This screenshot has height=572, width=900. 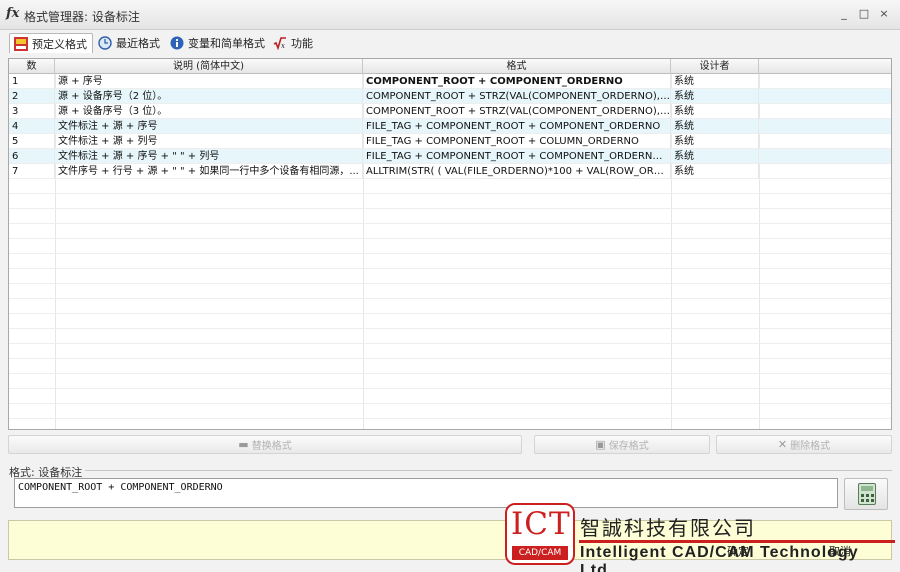 I want to click on tab-recent-formats: 最近格式, so click(x=129, y=43).